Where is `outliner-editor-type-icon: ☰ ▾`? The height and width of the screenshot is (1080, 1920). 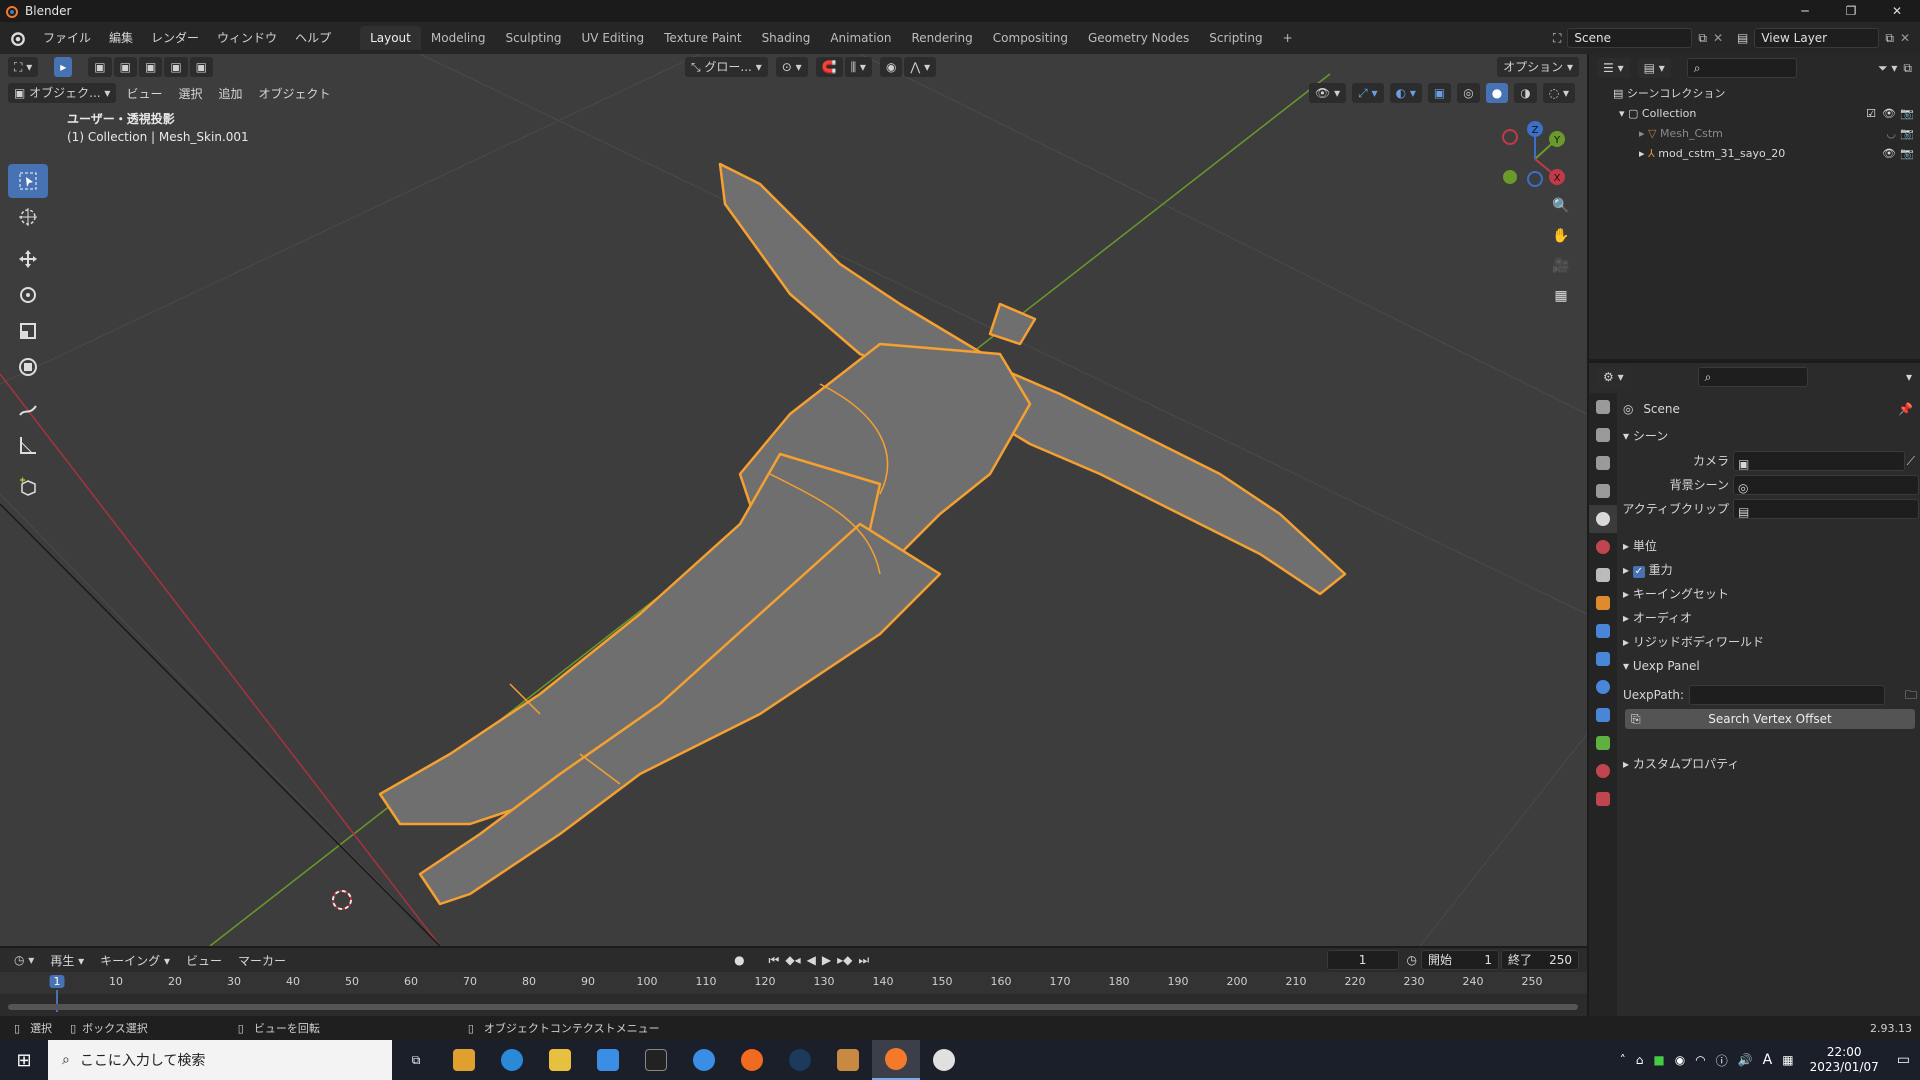 outliner-editor-type-icon: ☰ ▾ is located at coordinates (1613, 68).